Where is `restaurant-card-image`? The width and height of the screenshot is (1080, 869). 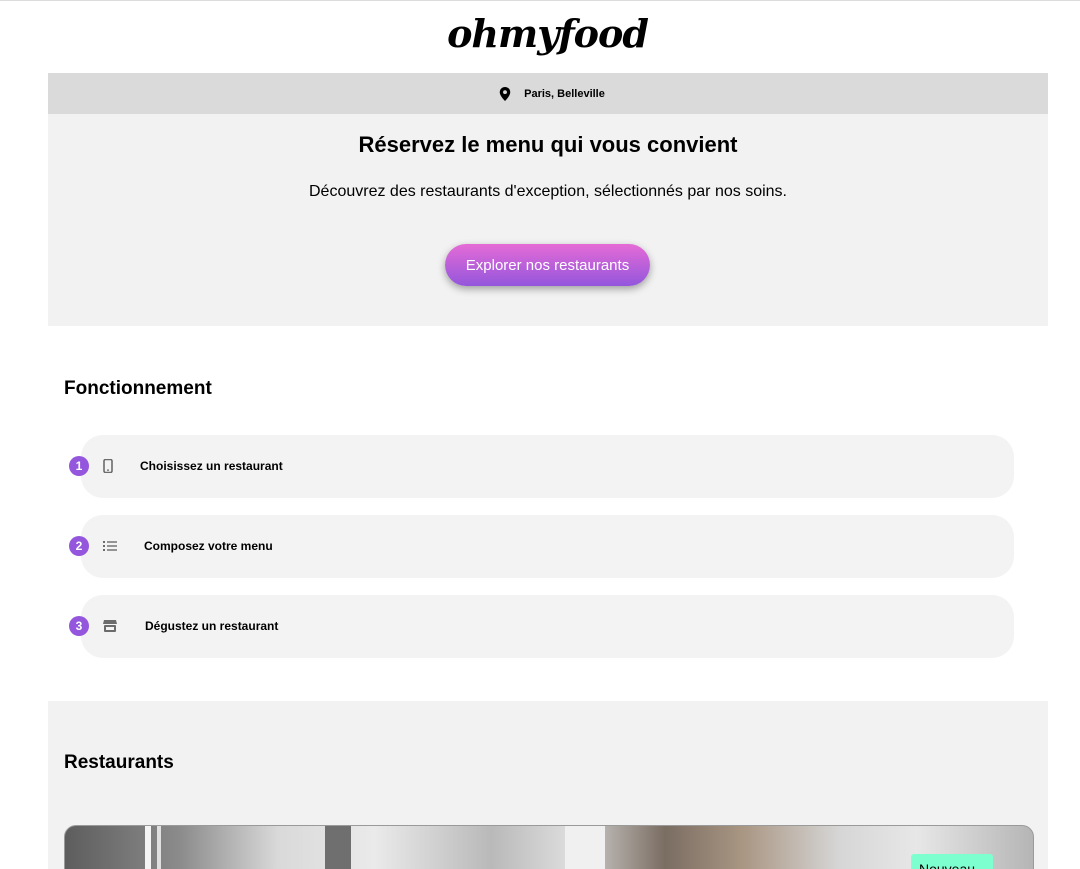
restaurant-card-image is located at coordinates (549, 847).